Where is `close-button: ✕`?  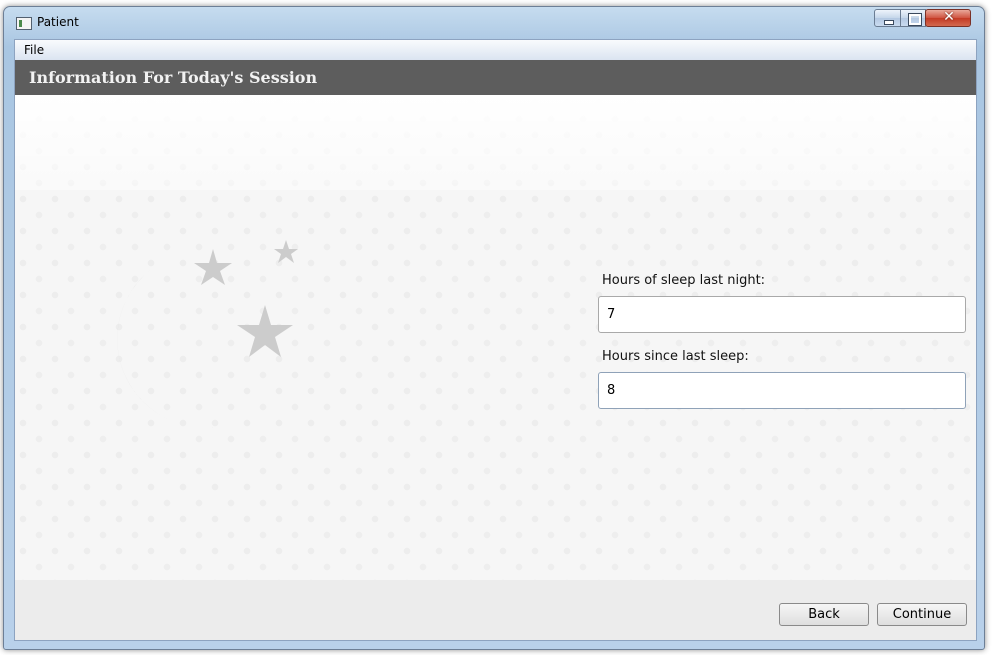 close-button: ✕ is located at coordinates (948, 18).